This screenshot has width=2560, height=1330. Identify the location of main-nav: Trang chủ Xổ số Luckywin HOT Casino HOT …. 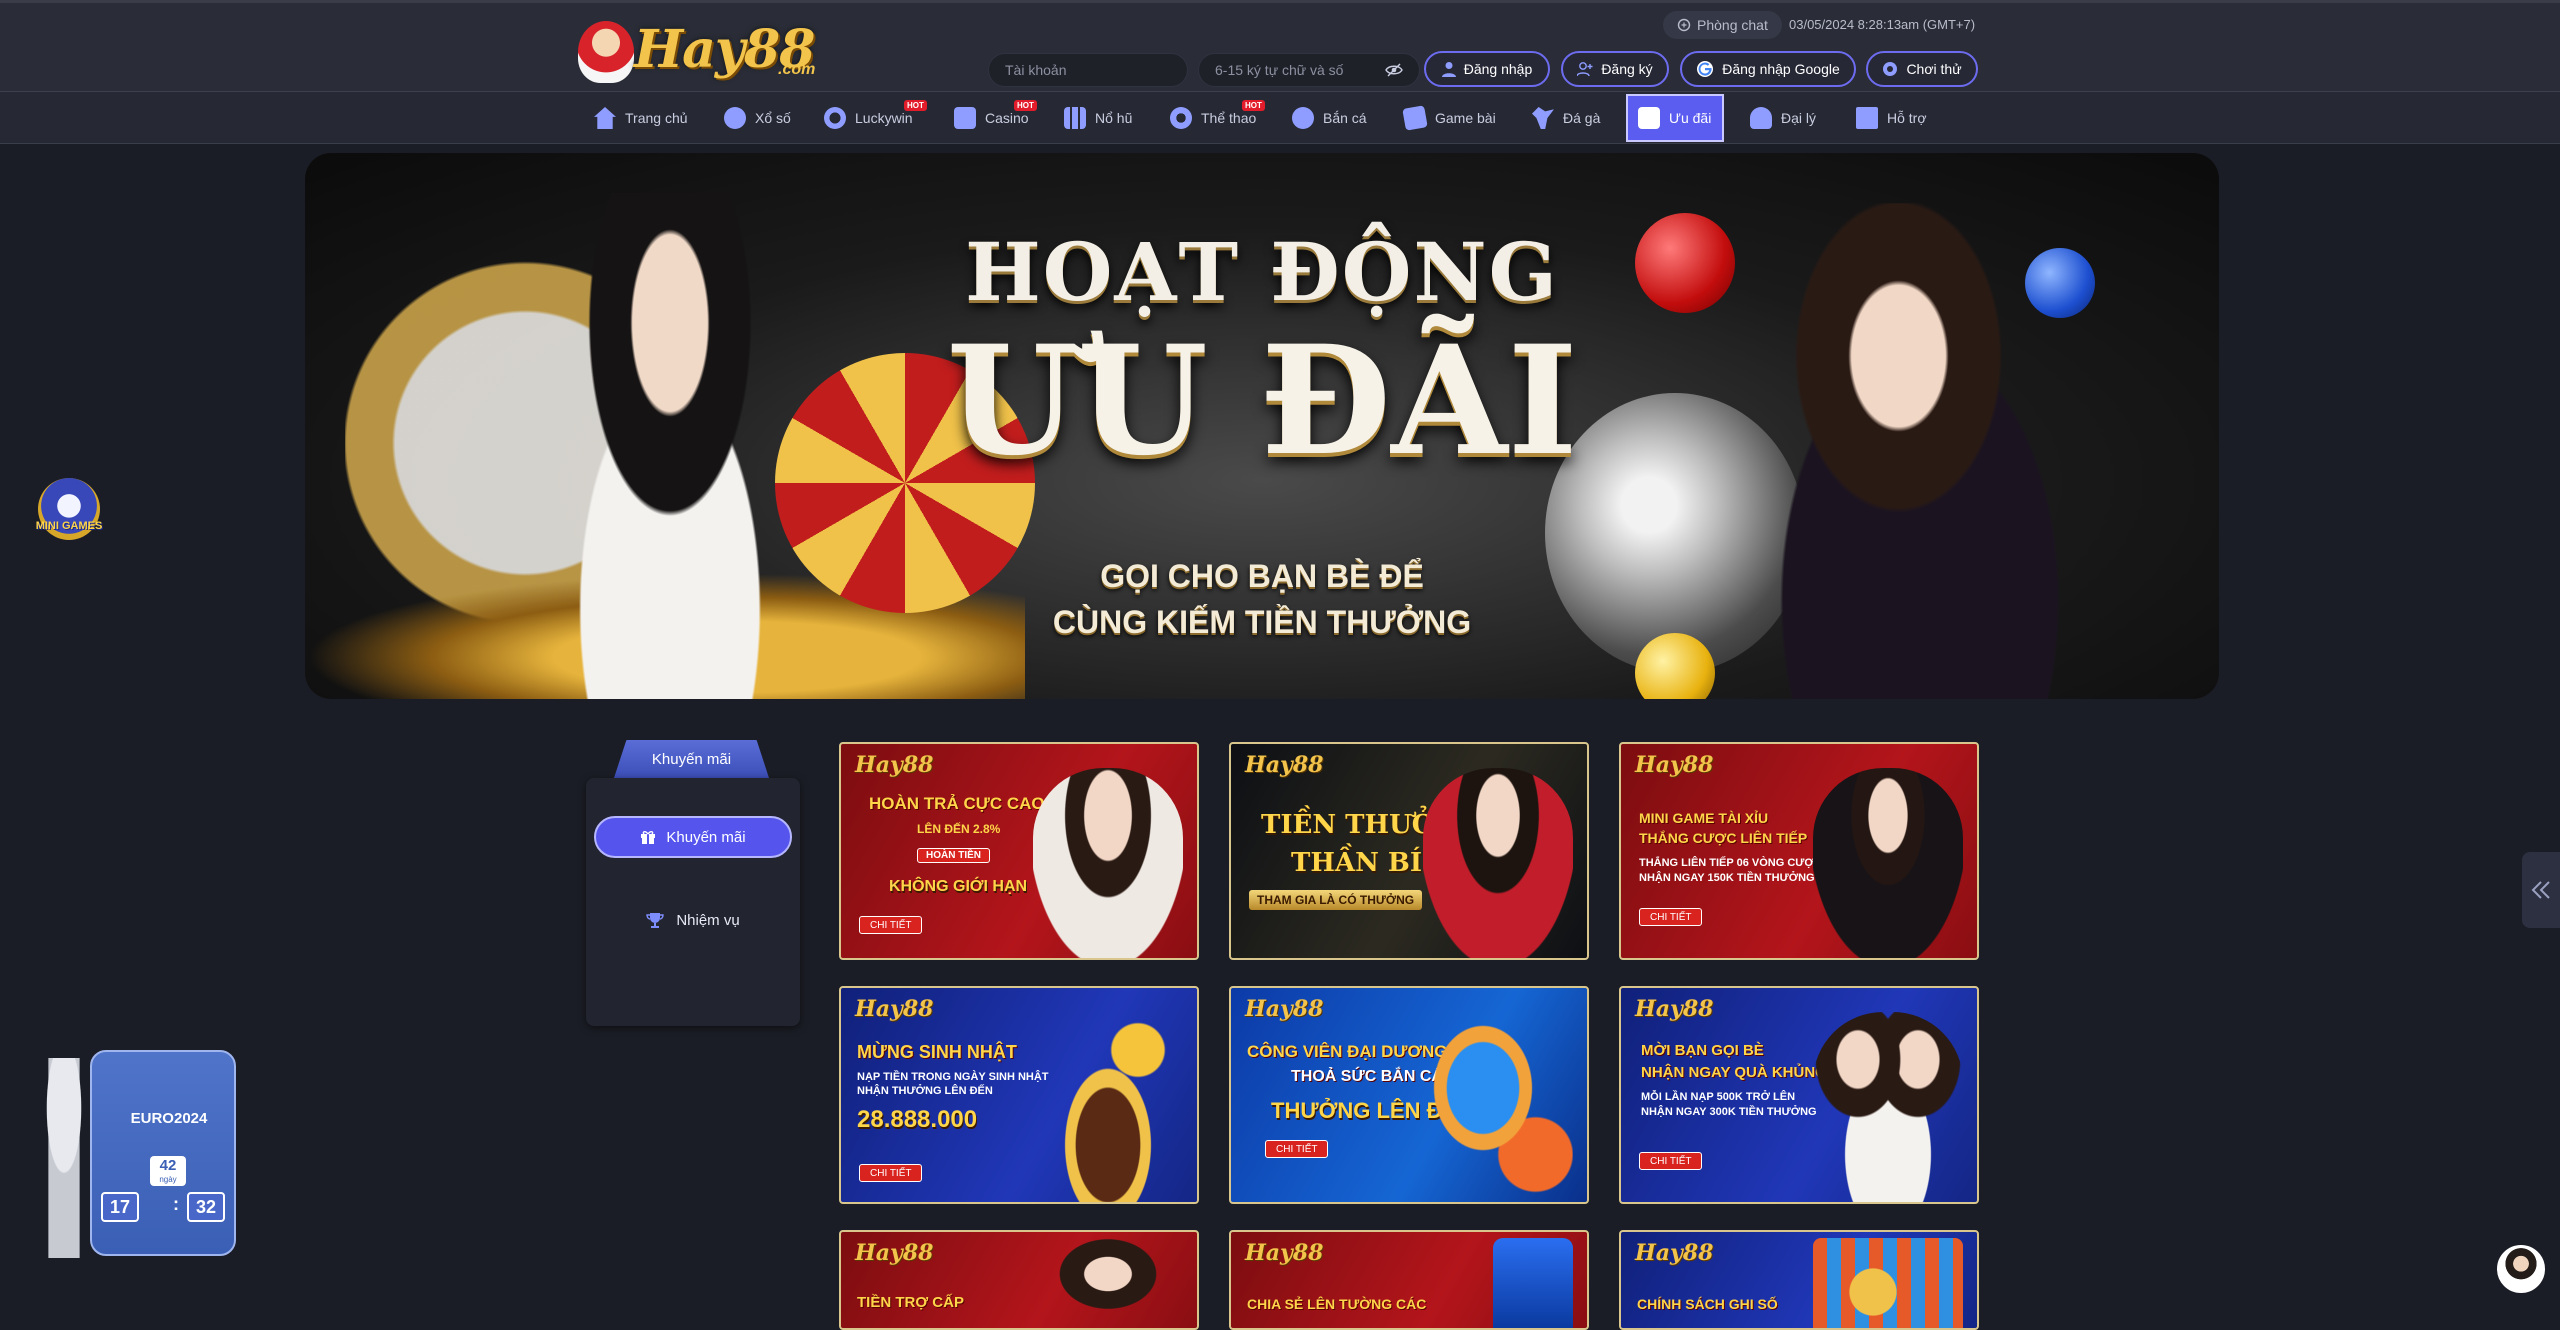
(1280, 118).